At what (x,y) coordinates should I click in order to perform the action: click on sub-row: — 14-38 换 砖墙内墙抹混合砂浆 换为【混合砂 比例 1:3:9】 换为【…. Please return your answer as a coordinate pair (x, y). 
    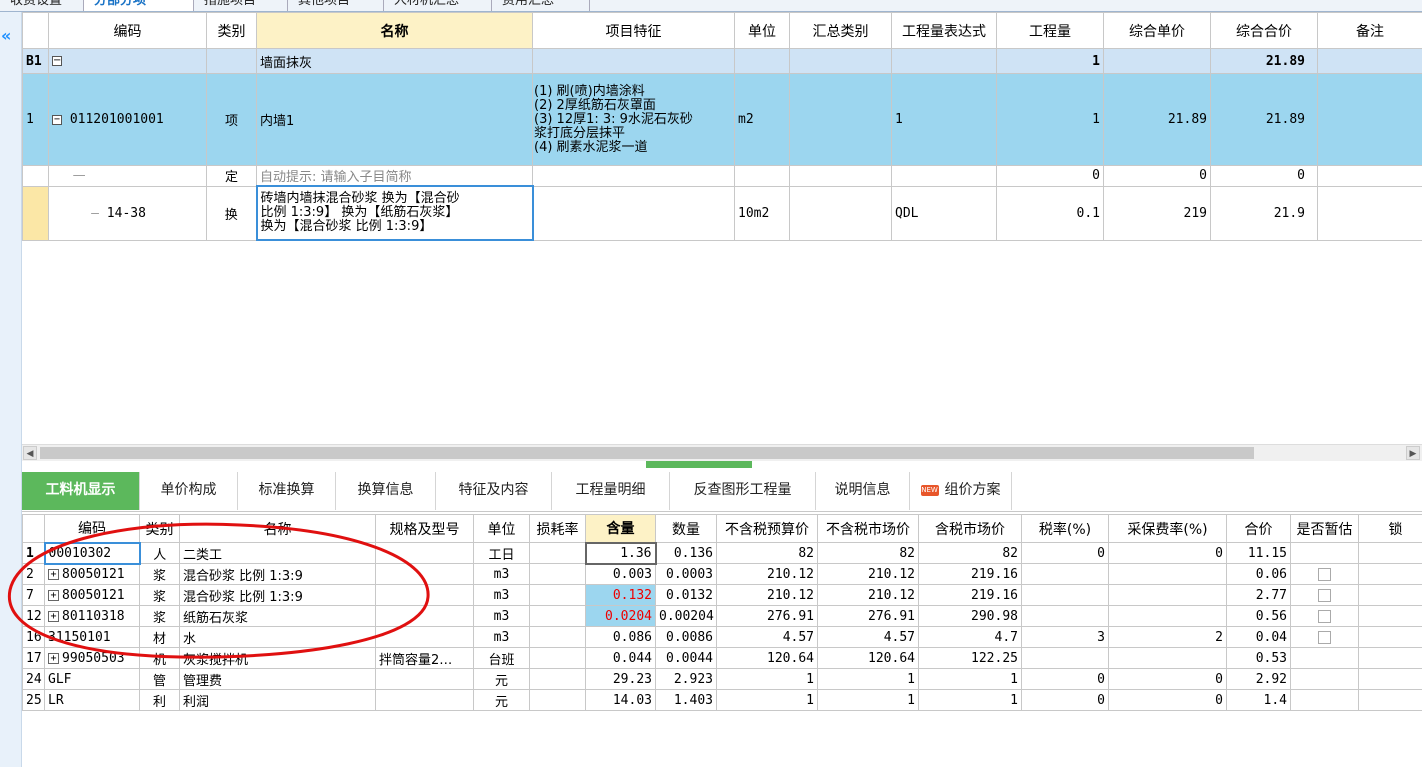
    Looking at the image, I should click on (722, 213).